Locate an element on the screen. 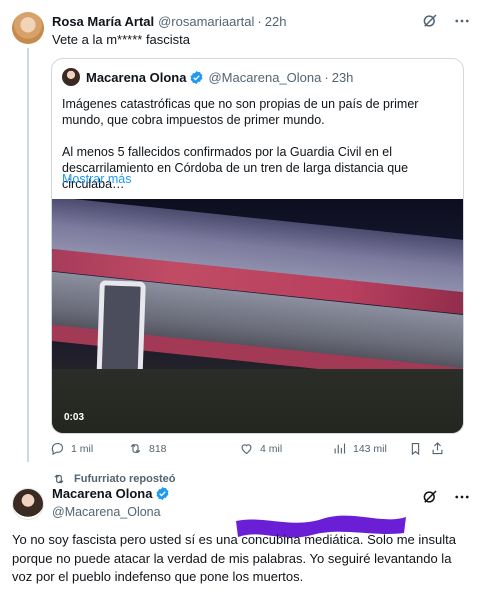  quoted-handle: @Macarena_Olona is located at coordinates (265, 77).